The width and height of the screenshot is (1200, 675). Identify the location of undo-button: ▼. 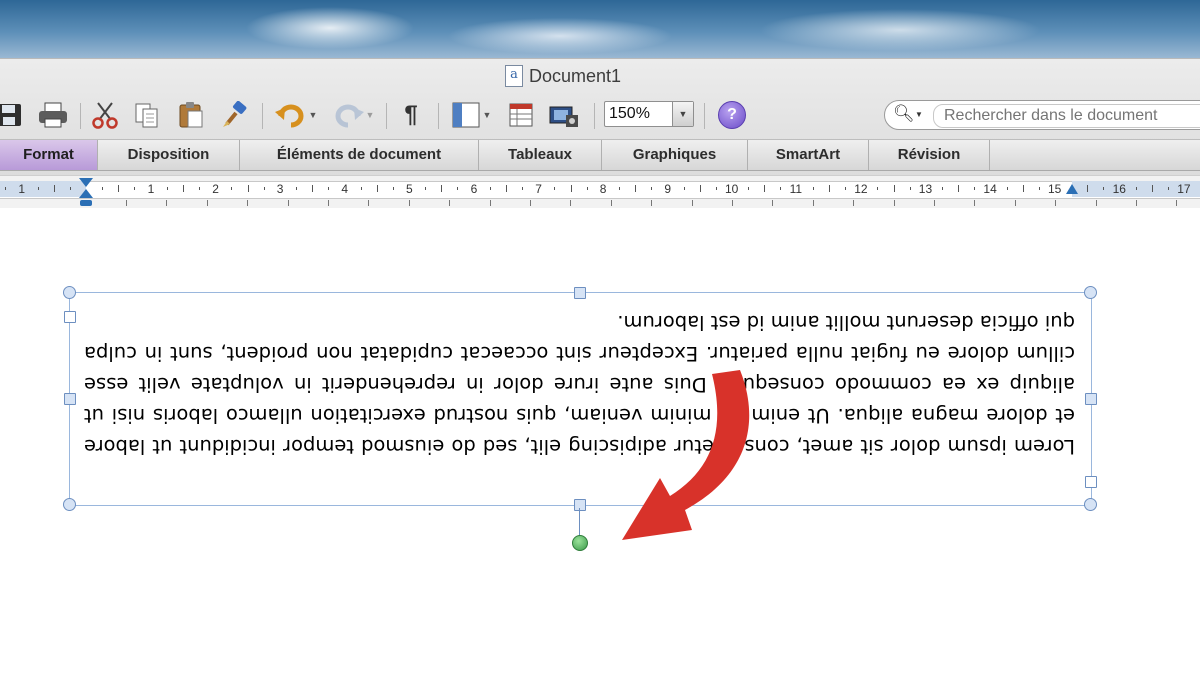
(296, 115).